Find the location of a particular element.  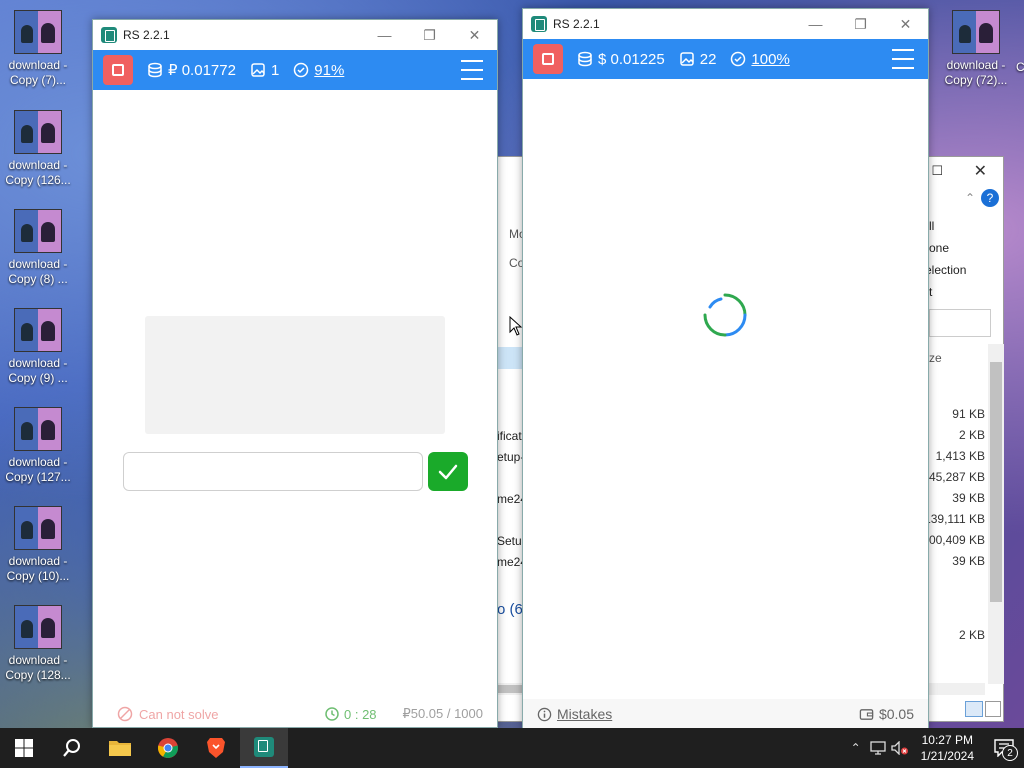

help-icon: ? is located at coordinates (990, 198).